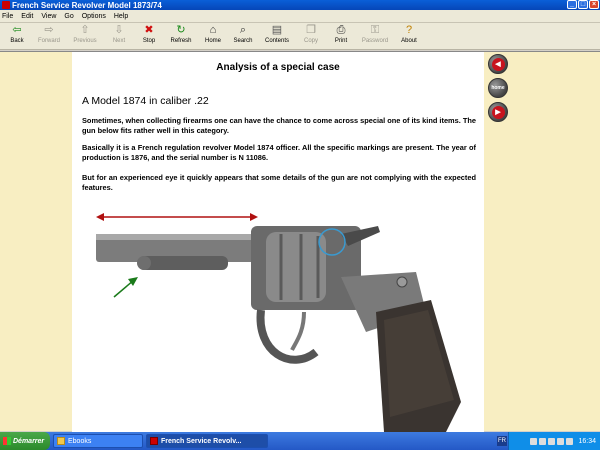 This screenshot has height=450, width=600. I want to click on trigger, so click(298, 331).